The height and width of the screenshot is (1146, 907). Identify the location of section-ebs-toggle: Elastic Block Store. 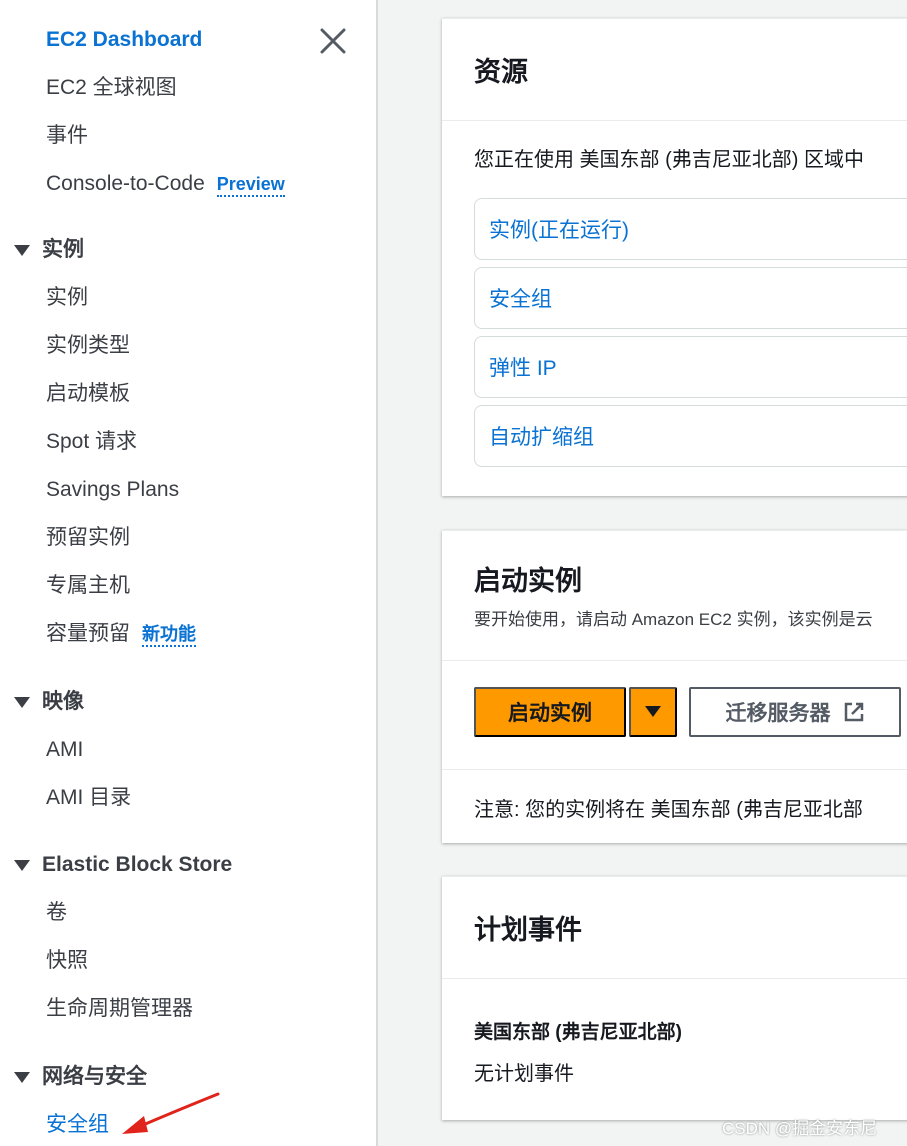
(123, 865).